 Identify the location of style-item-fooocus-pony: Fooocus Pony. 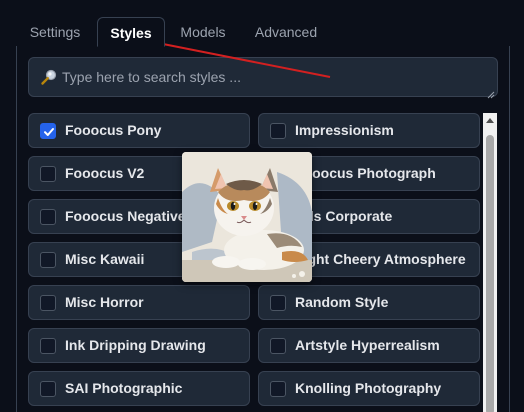
(139, 130).